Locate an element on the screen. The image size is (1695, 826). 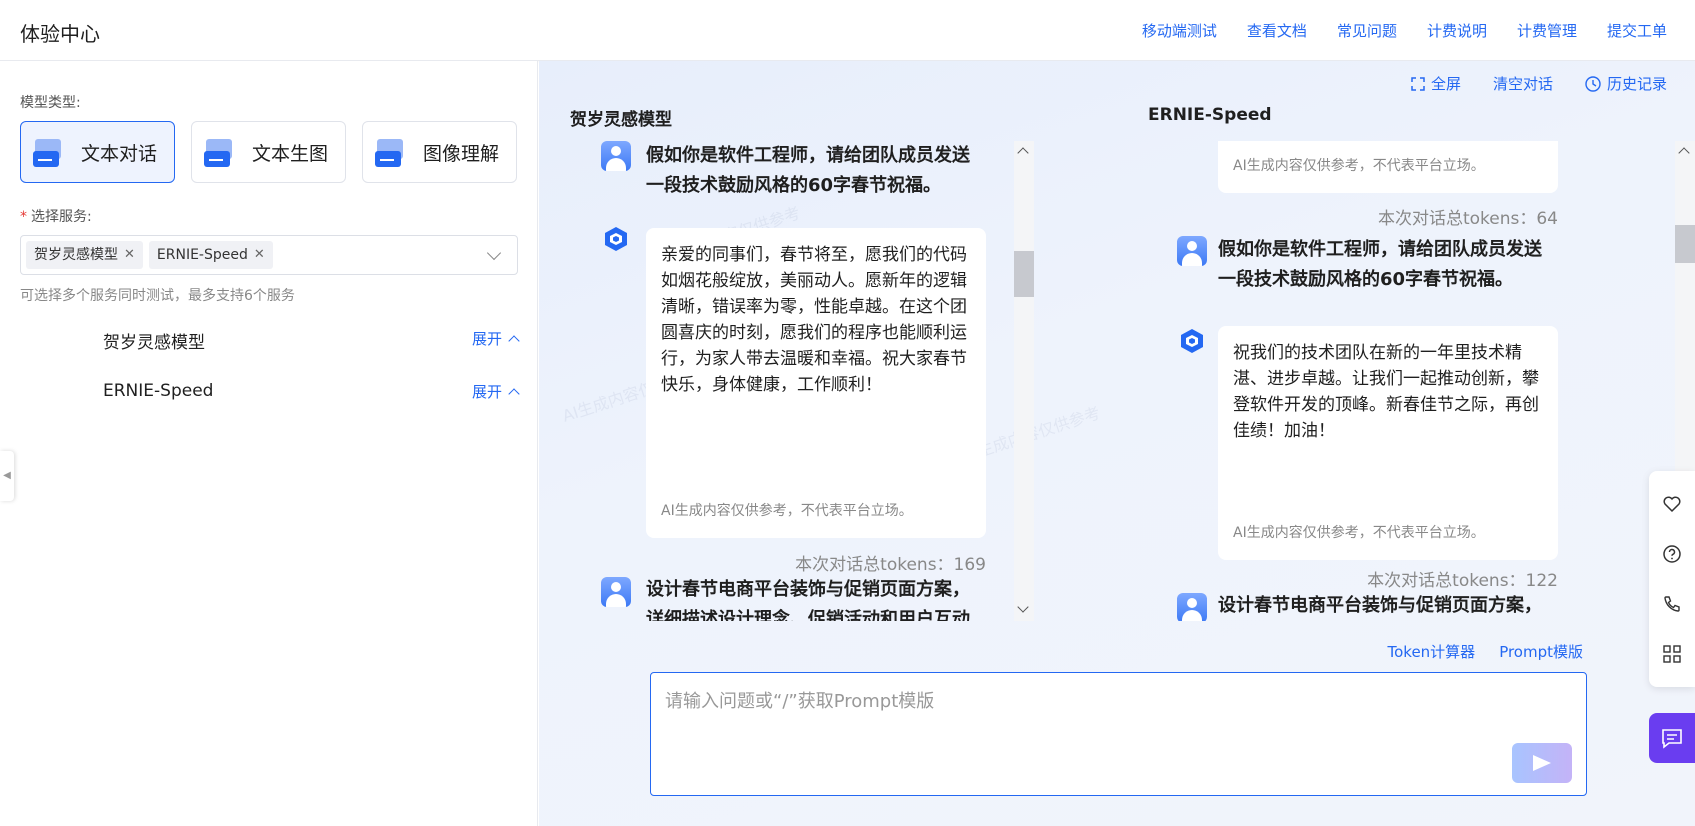
heart-icon is located at coordinates (1672, 504).